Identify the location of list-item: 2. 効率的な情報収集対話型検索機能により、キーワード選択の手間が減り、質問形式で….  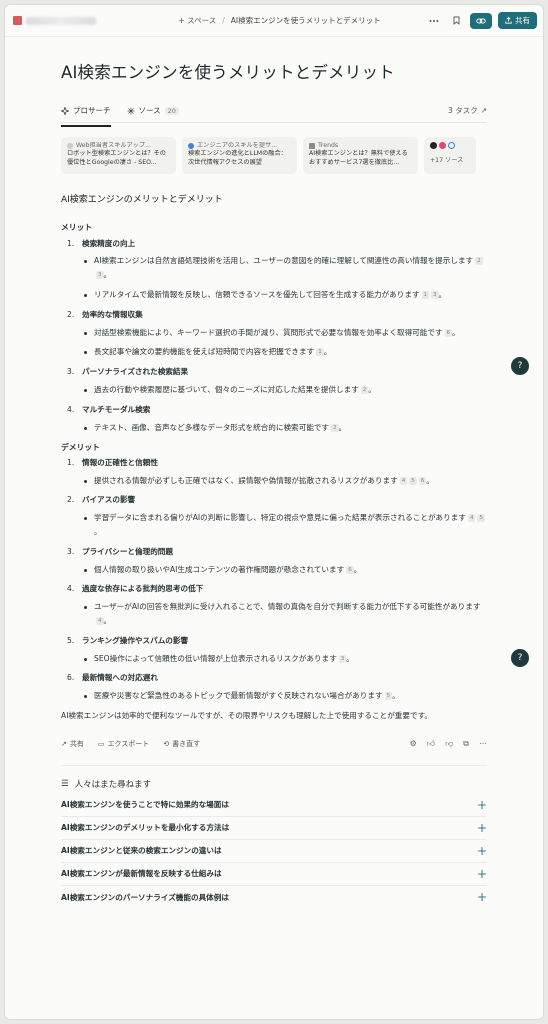
(277, 333).